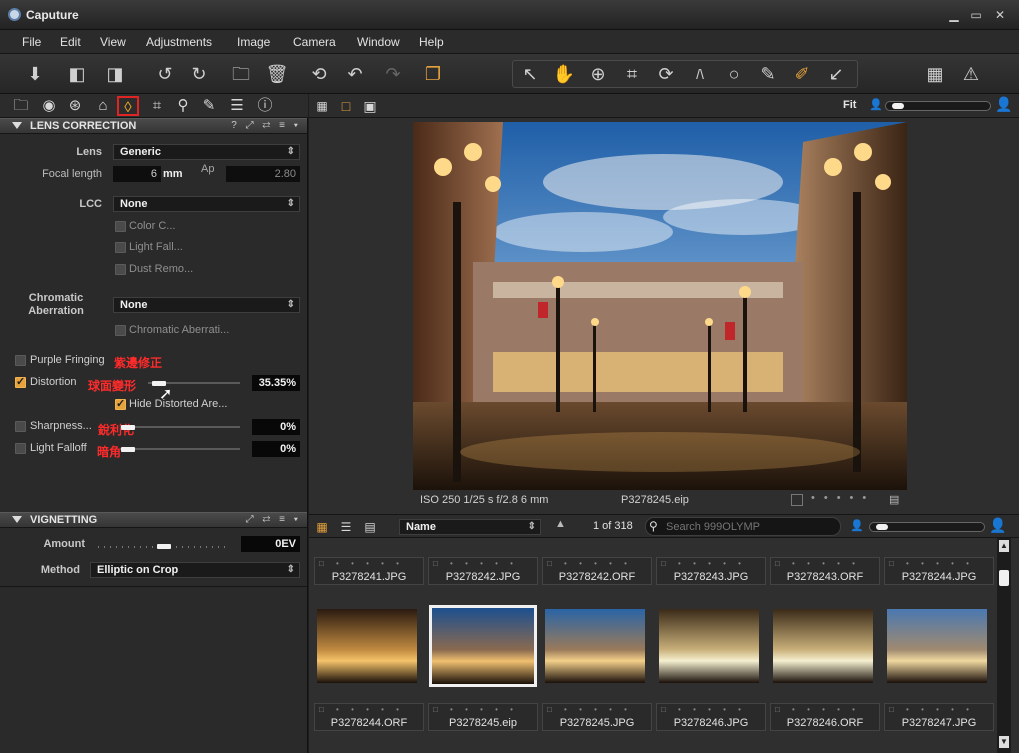  Describe the element at coordinates (153, 520) in the screenshot. I see `vignetting-header: VIGNETTING ⤢ ⇄ ≡ ▾` at that location.